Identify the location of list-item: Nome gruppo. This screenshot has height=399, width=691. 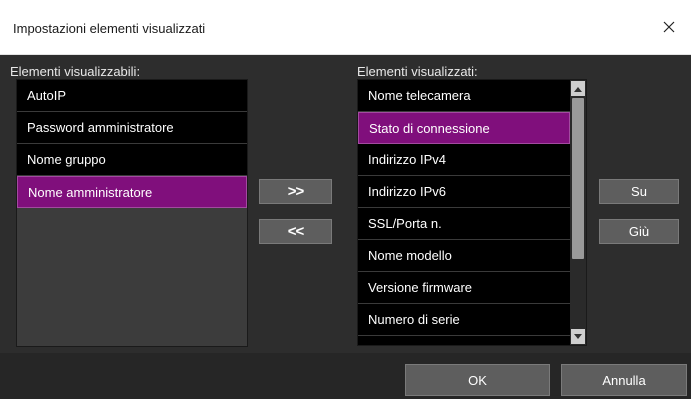
(132, 160).